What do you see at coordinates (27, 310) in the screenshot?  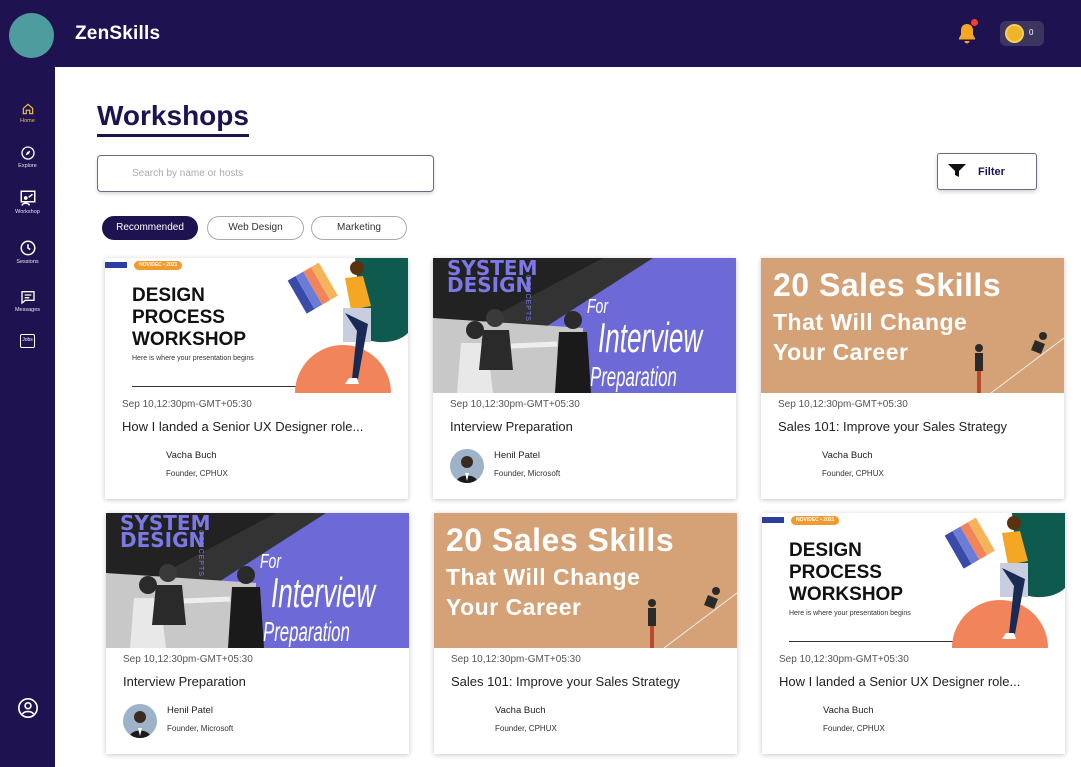 I see `sidebar-item-label: Messages` at bounding box center [27, 310].